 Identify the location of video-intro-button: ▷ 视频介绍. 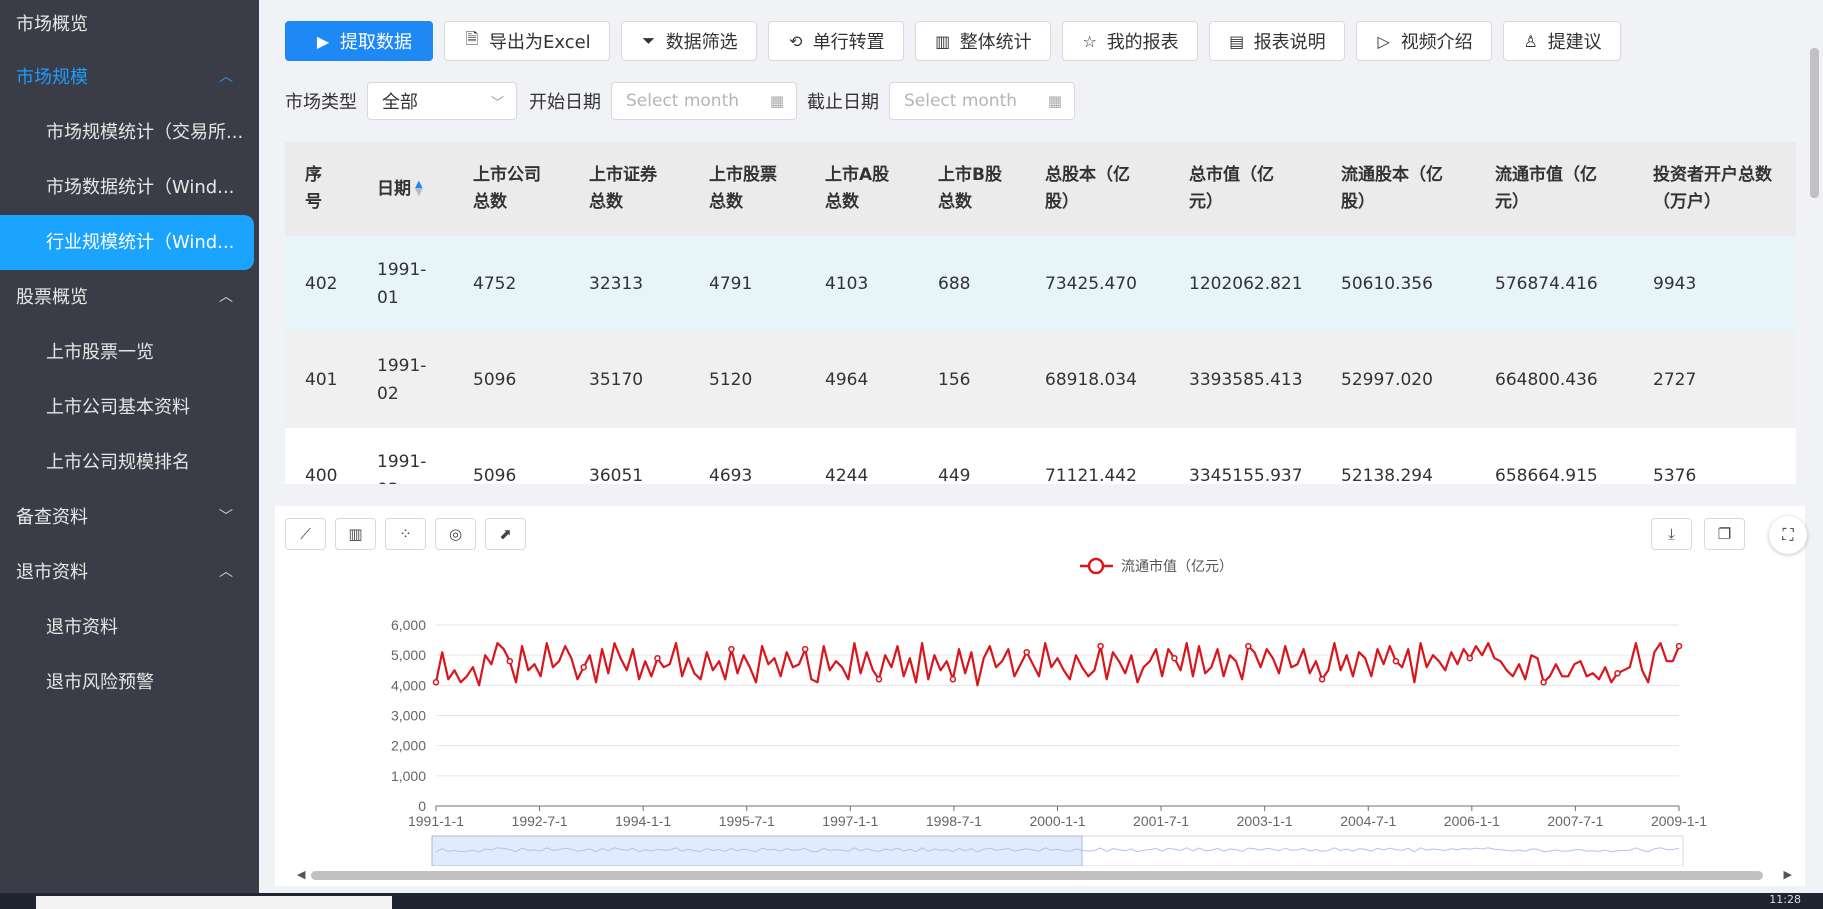
(1423, 41).